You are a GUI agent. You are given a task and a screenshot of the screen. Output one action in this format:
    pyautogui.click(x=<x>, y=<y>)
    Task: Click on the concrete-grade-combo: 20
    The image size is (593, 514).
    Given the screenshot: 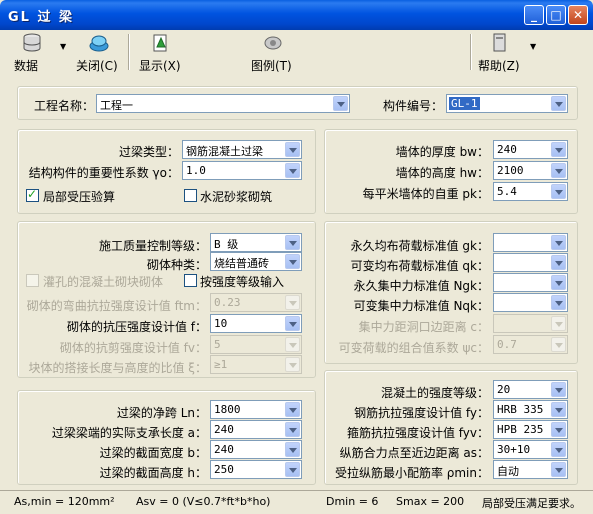 What is the action you would take?
    pyautogui.click(x=530, y=389)
    